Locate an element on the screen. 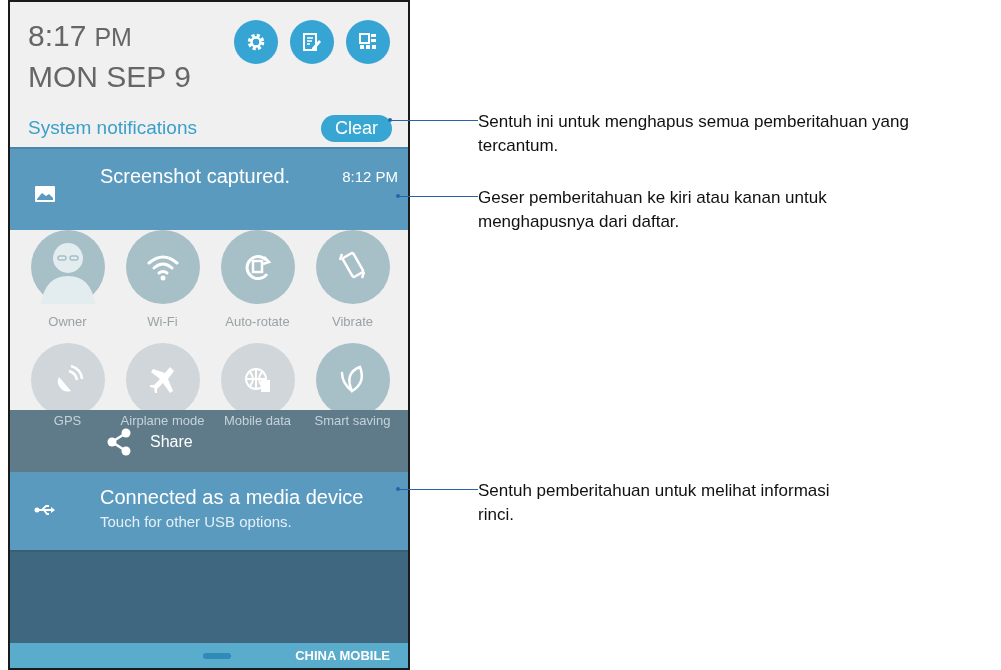 The image size is (1001, 670). edit-note-icon is located at coordinates (312, 42).